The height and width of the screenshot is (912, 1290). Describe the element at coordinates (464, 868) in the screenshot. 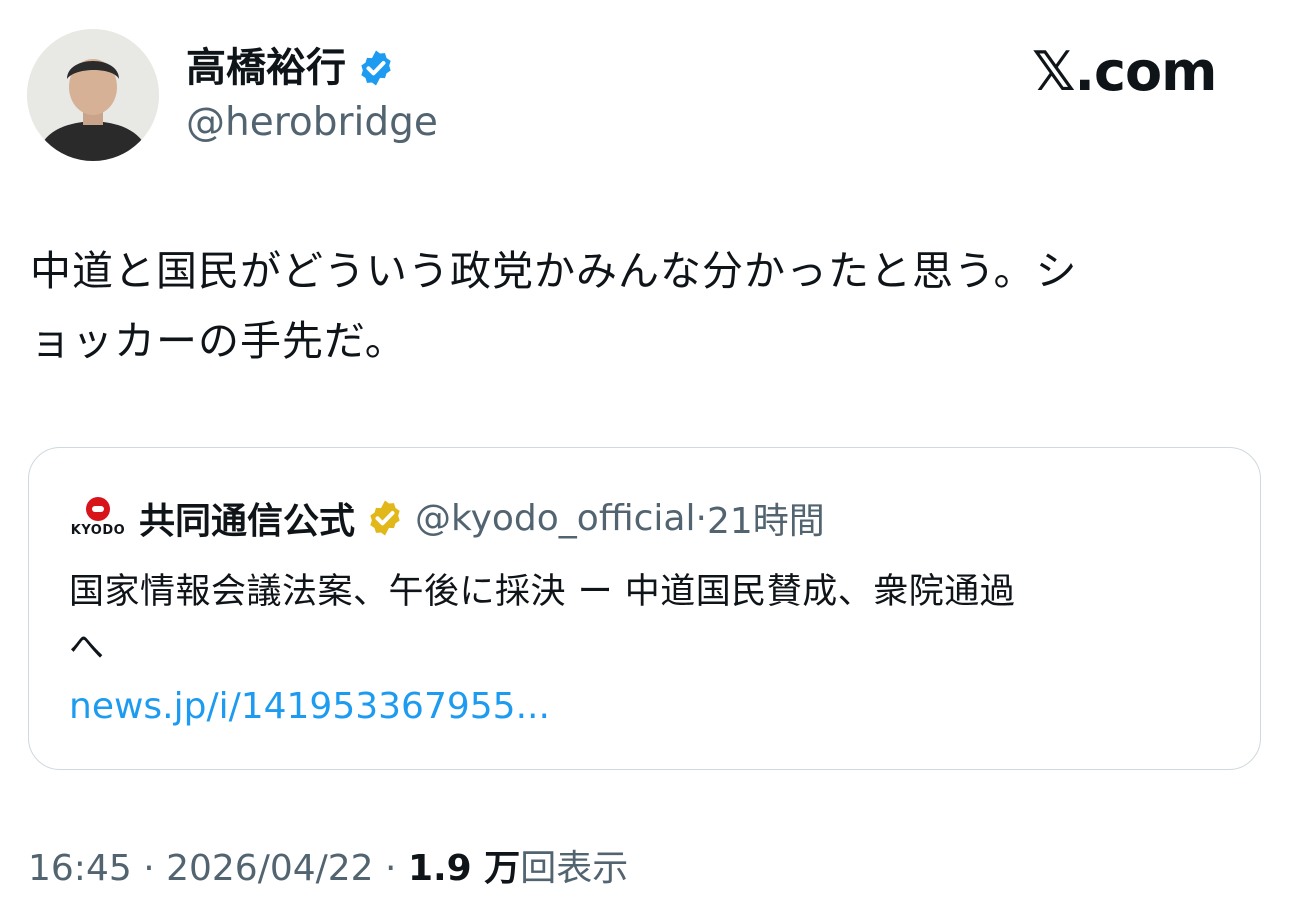

I see `view-count: 1.9 万` at that location.